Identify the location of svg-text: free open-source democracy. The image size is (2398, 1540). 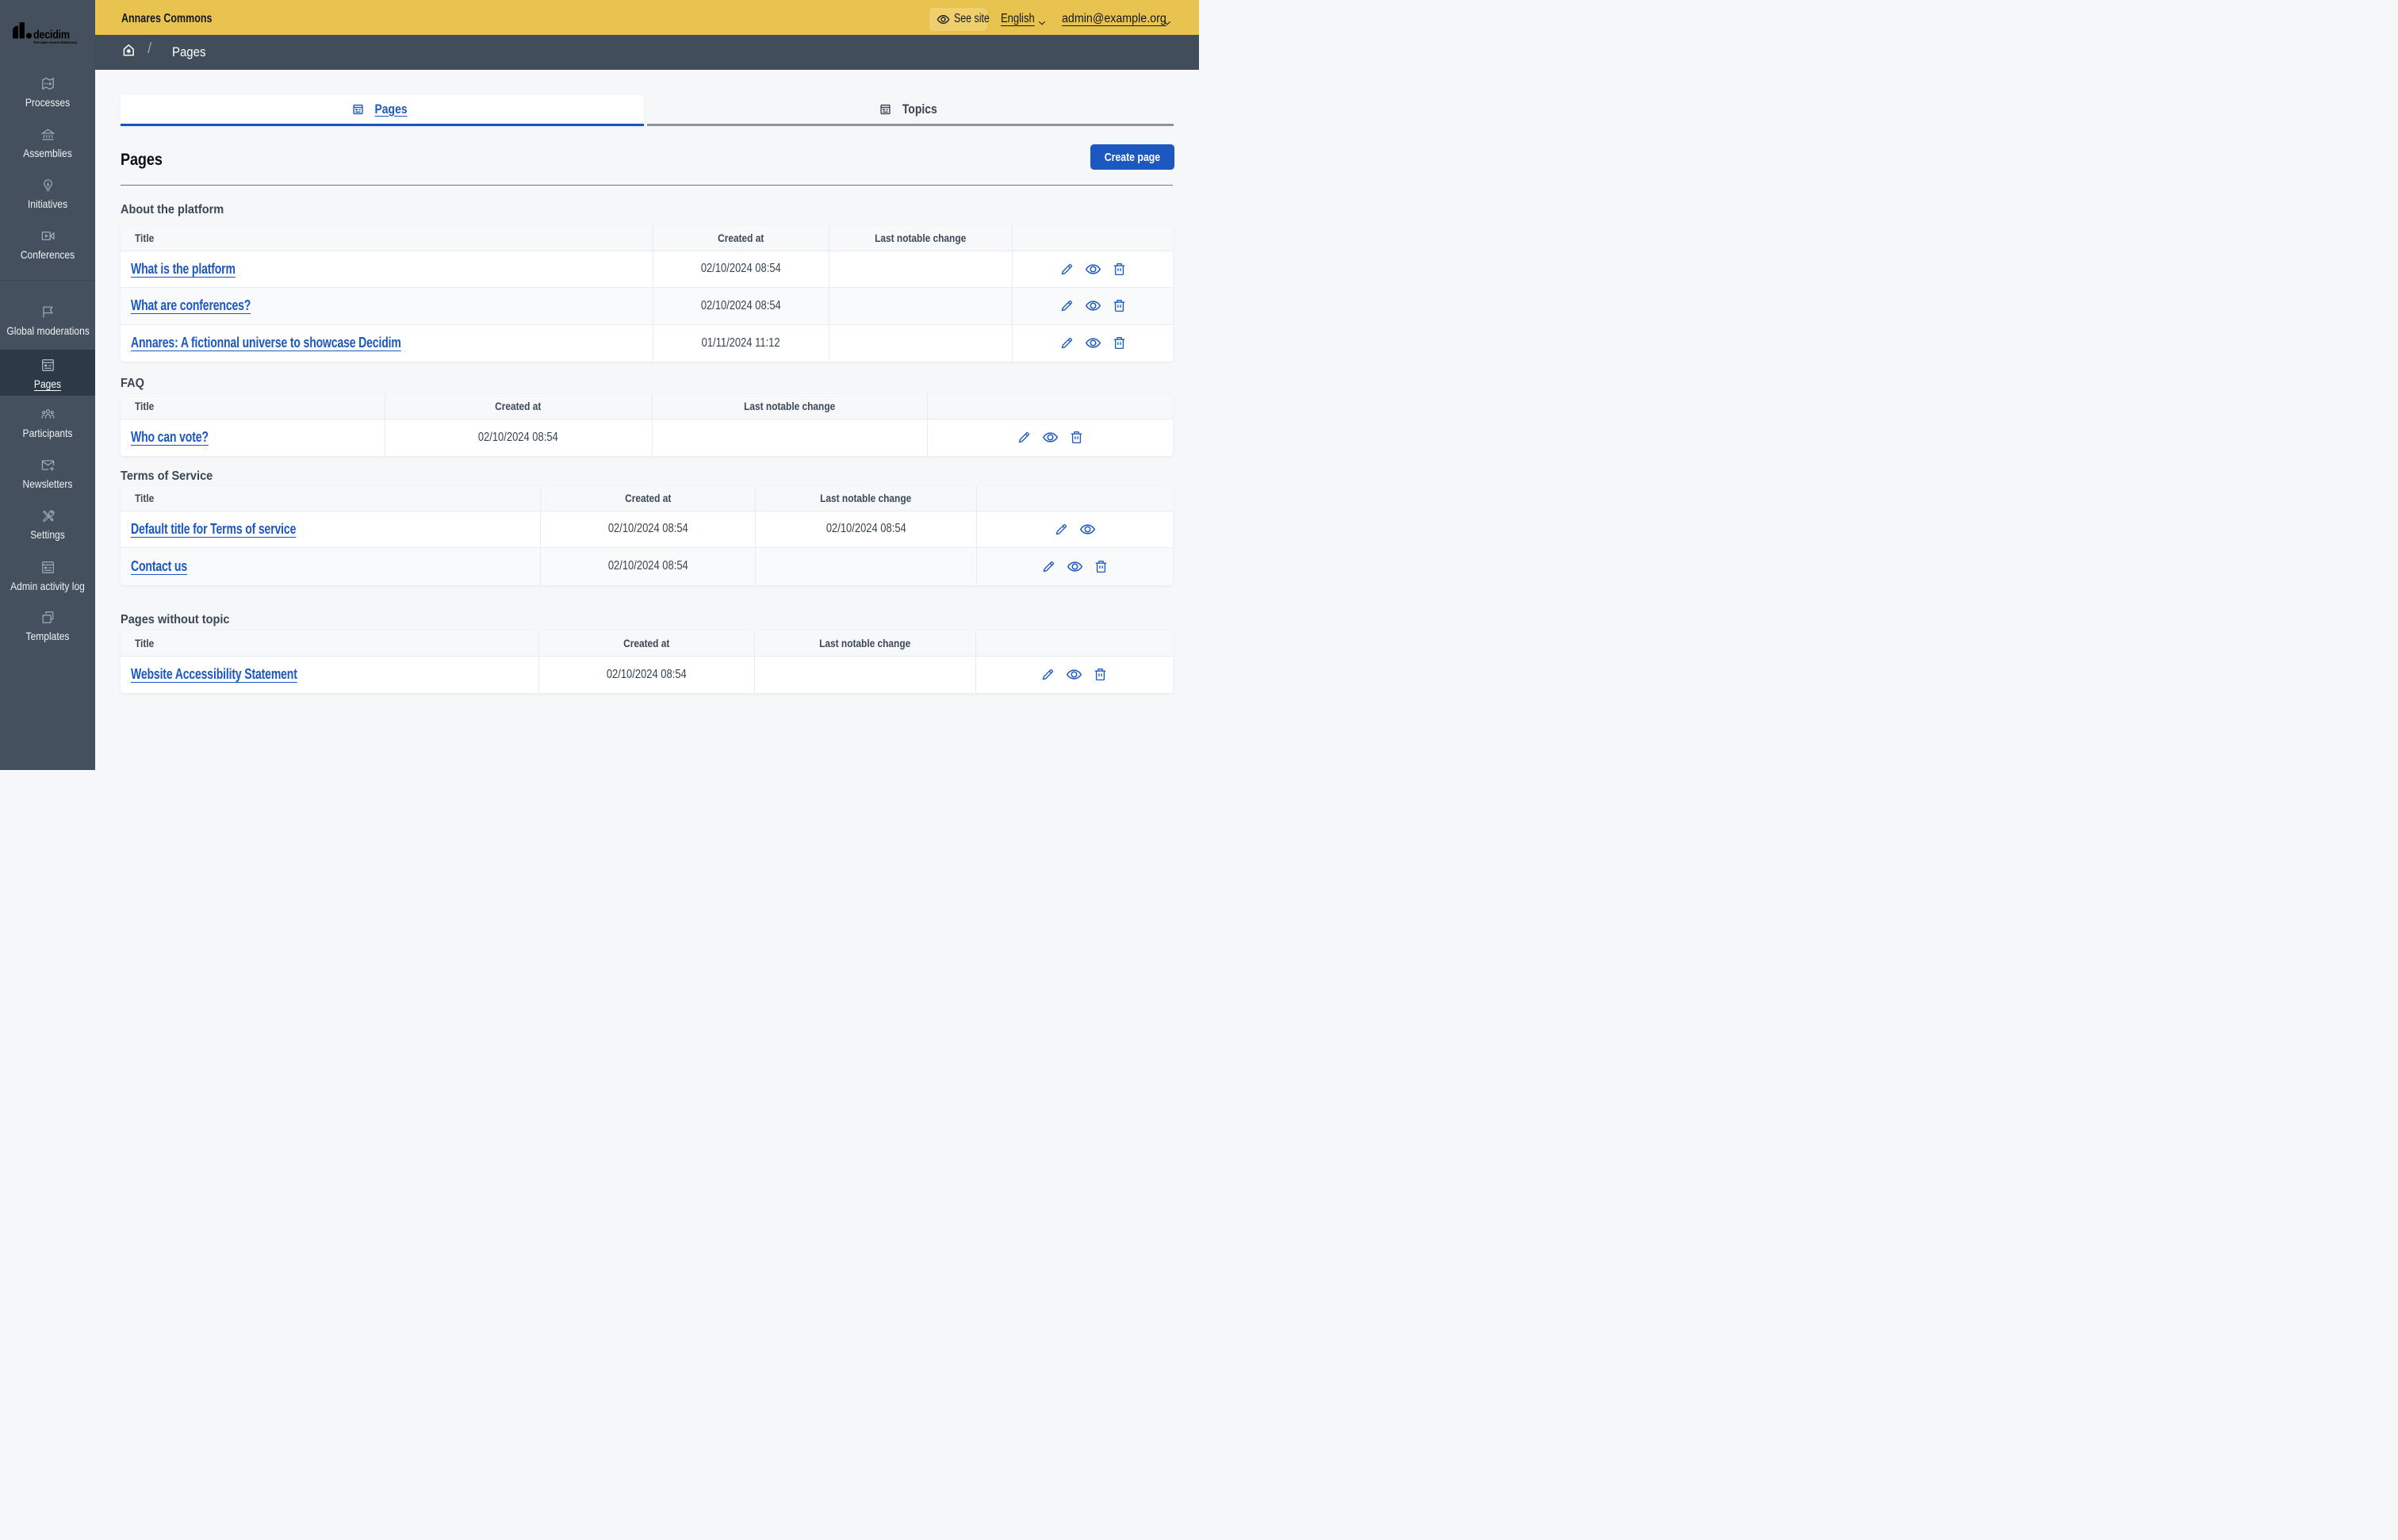
(56, 42).